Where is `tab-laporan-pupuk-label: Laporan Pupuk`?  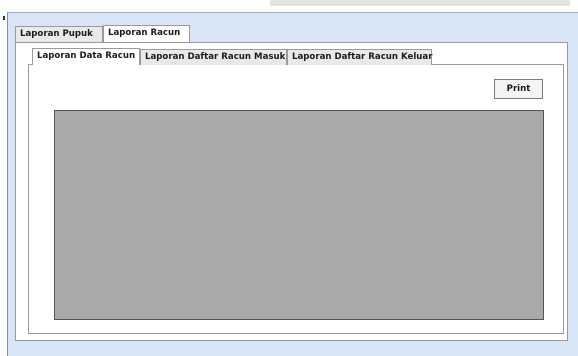
tab-laporan-pupuk-label: Laporan Pupuk is located at coordinates (56, 34).